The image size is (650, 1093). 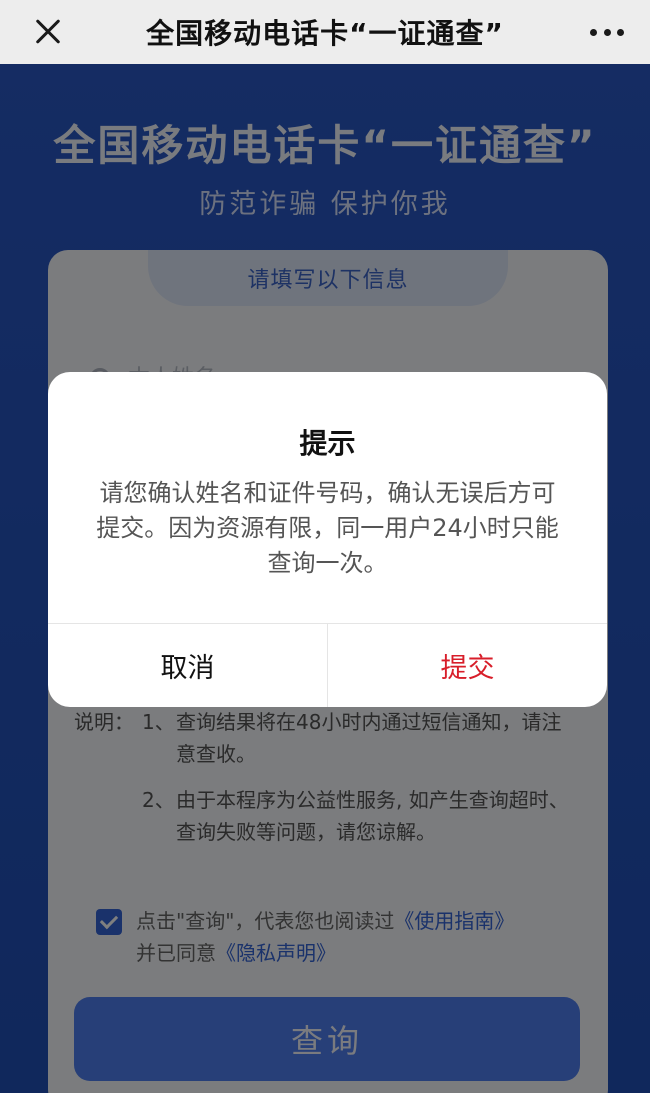 What do you see at coordinates (48, 32) in the screenshot?
I see `close-icon` at bounding box center [48, 32].